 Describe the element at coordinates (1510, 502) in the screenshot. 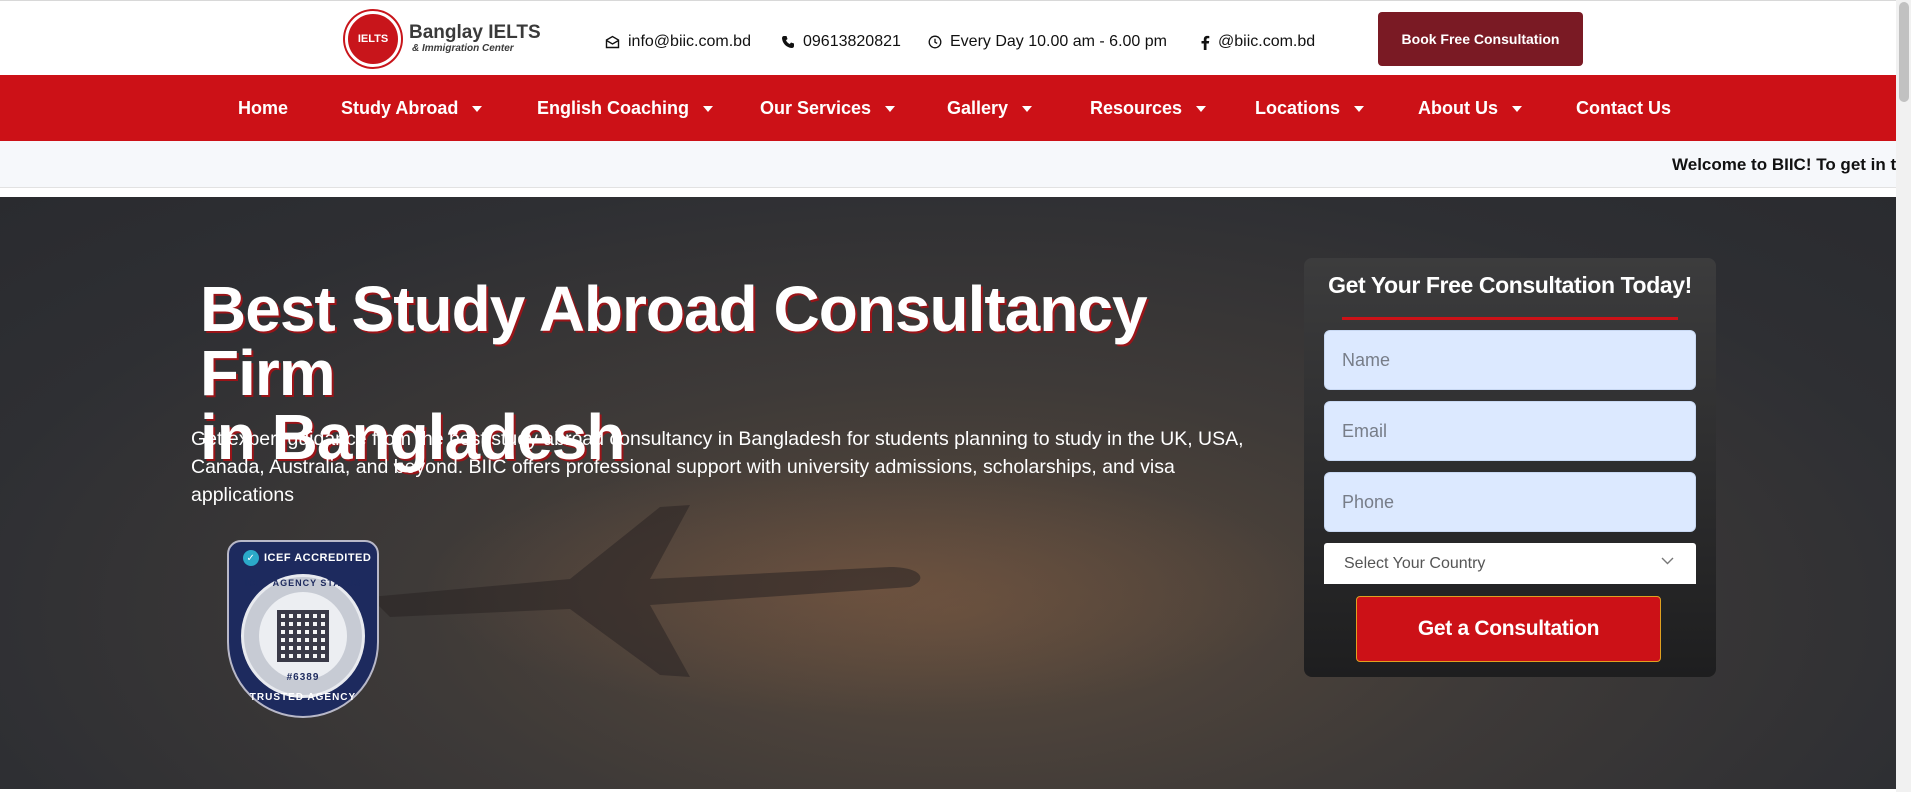

I see `phone-field` at that location.